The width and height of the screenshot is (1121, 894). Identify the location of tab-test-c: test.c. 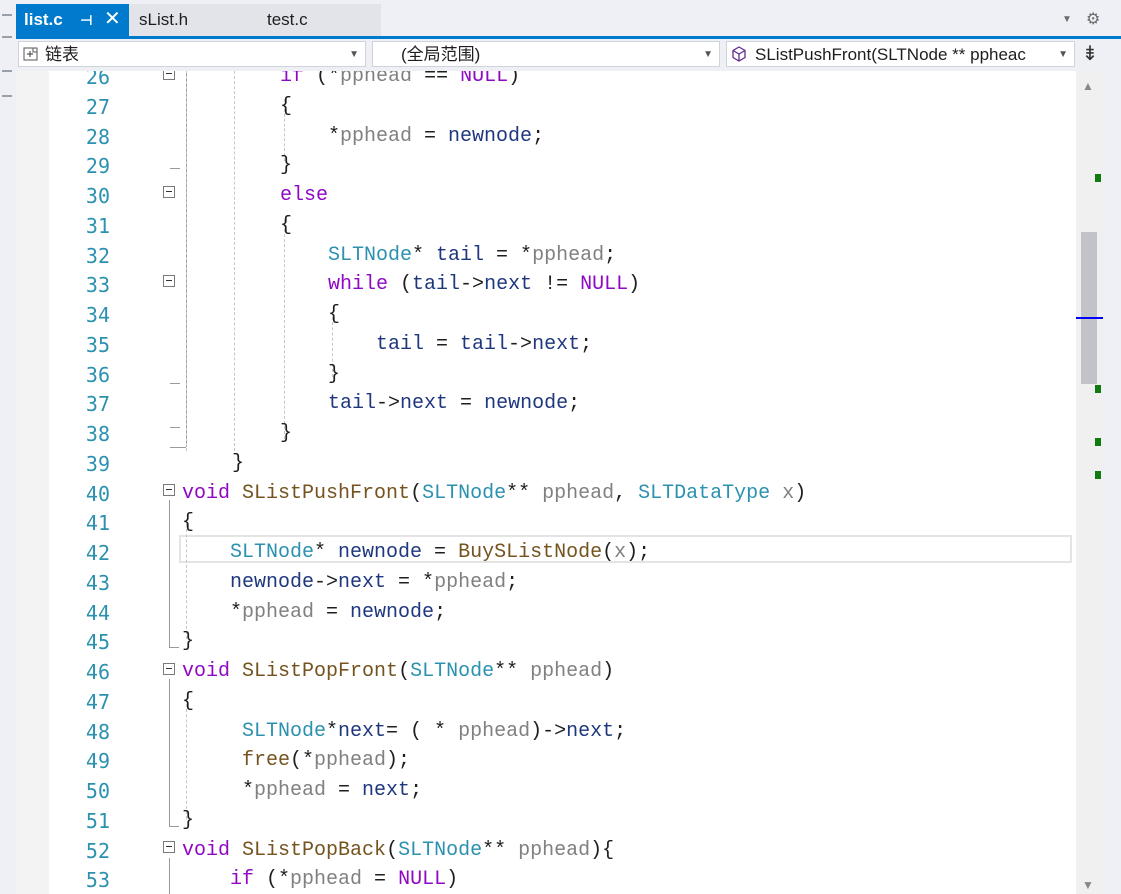
(319, 20).